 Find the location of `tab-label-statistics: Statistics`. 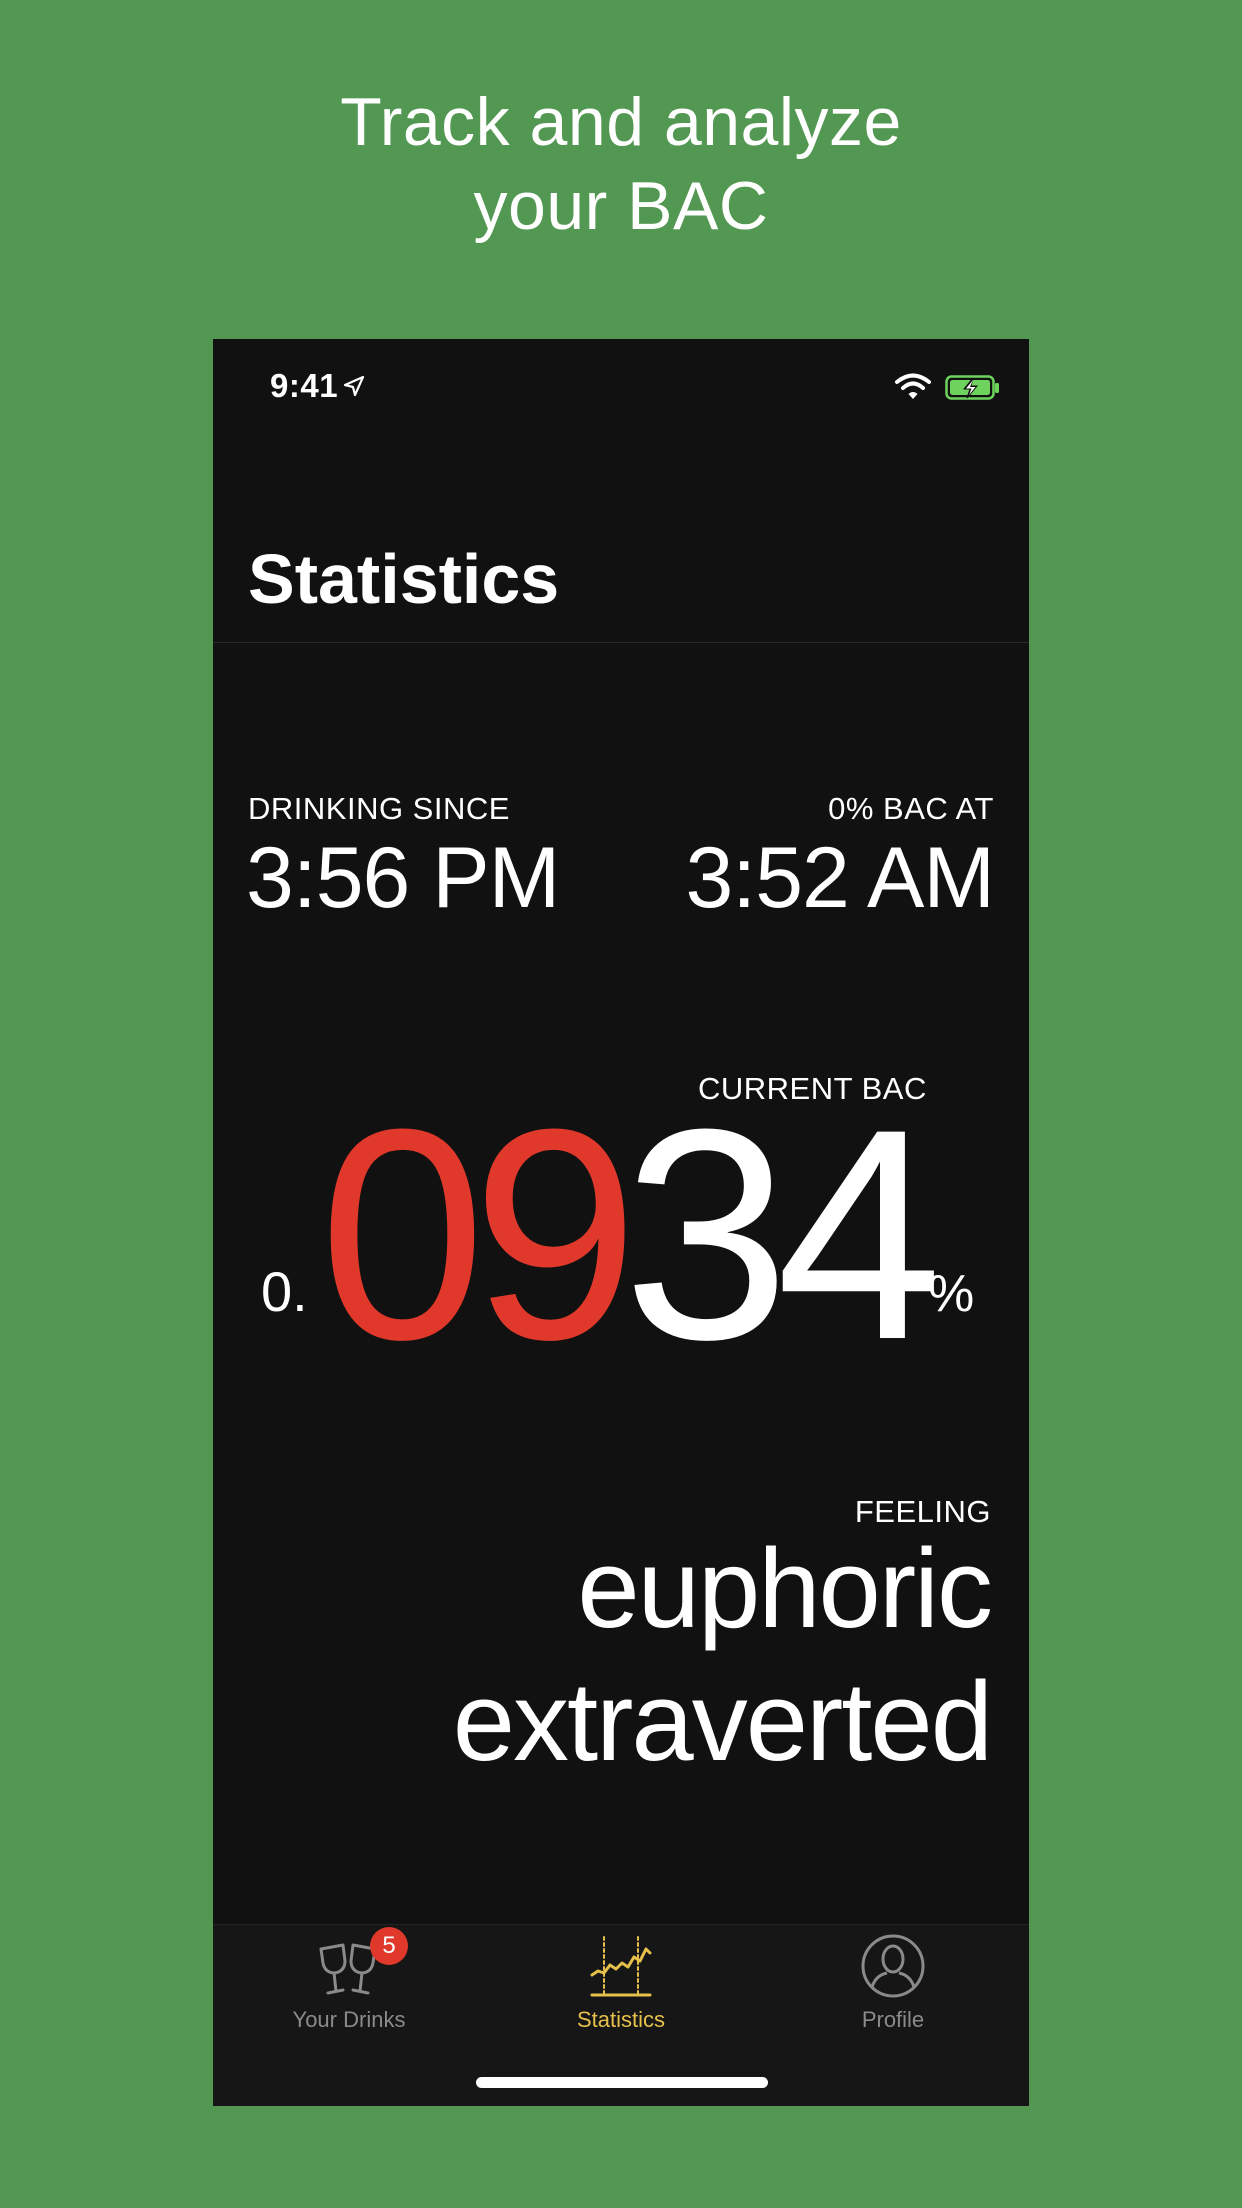

tab-label-statistics: Statistics is located at coordinates (621, 2019).